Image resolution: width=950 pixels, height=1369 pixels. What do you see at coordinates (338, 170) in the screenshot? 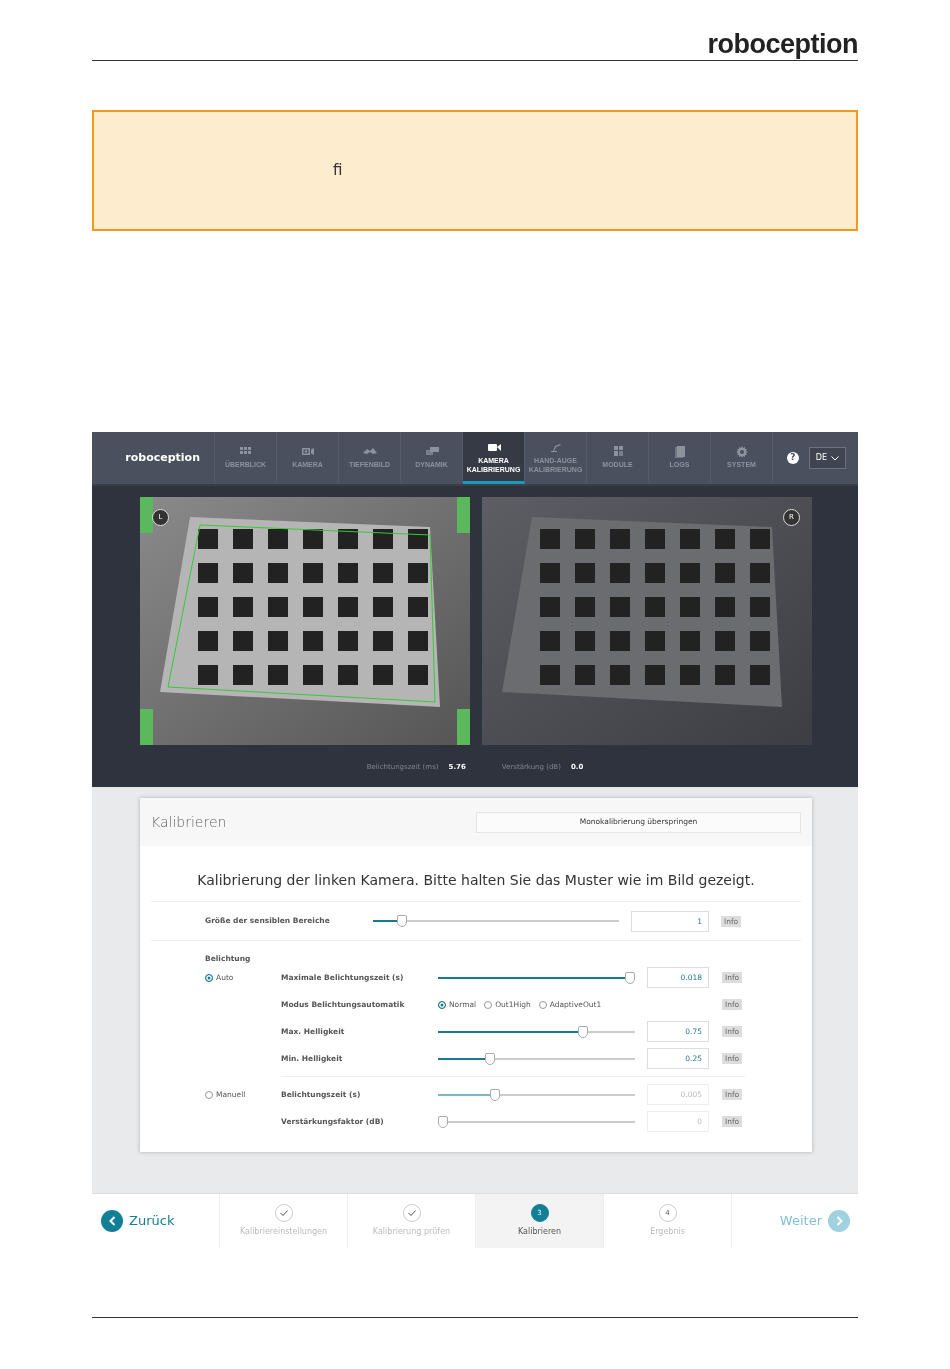
I see `notice-text: fi` at bounding box center [338, 170].